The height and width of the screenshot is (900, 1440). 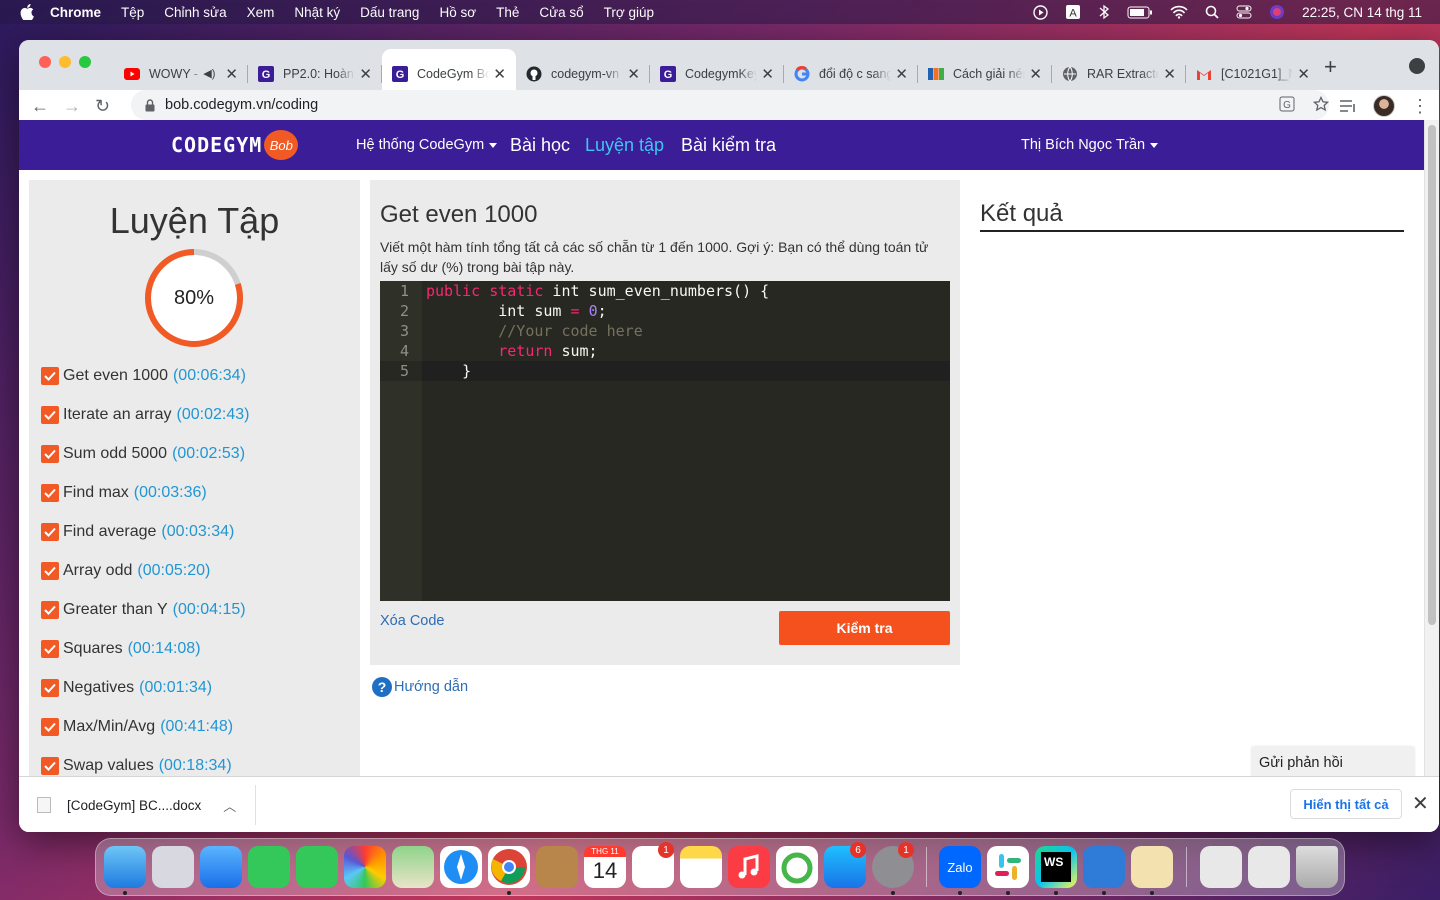 I want to click on chrome-icon, so click(x=509, y=867).